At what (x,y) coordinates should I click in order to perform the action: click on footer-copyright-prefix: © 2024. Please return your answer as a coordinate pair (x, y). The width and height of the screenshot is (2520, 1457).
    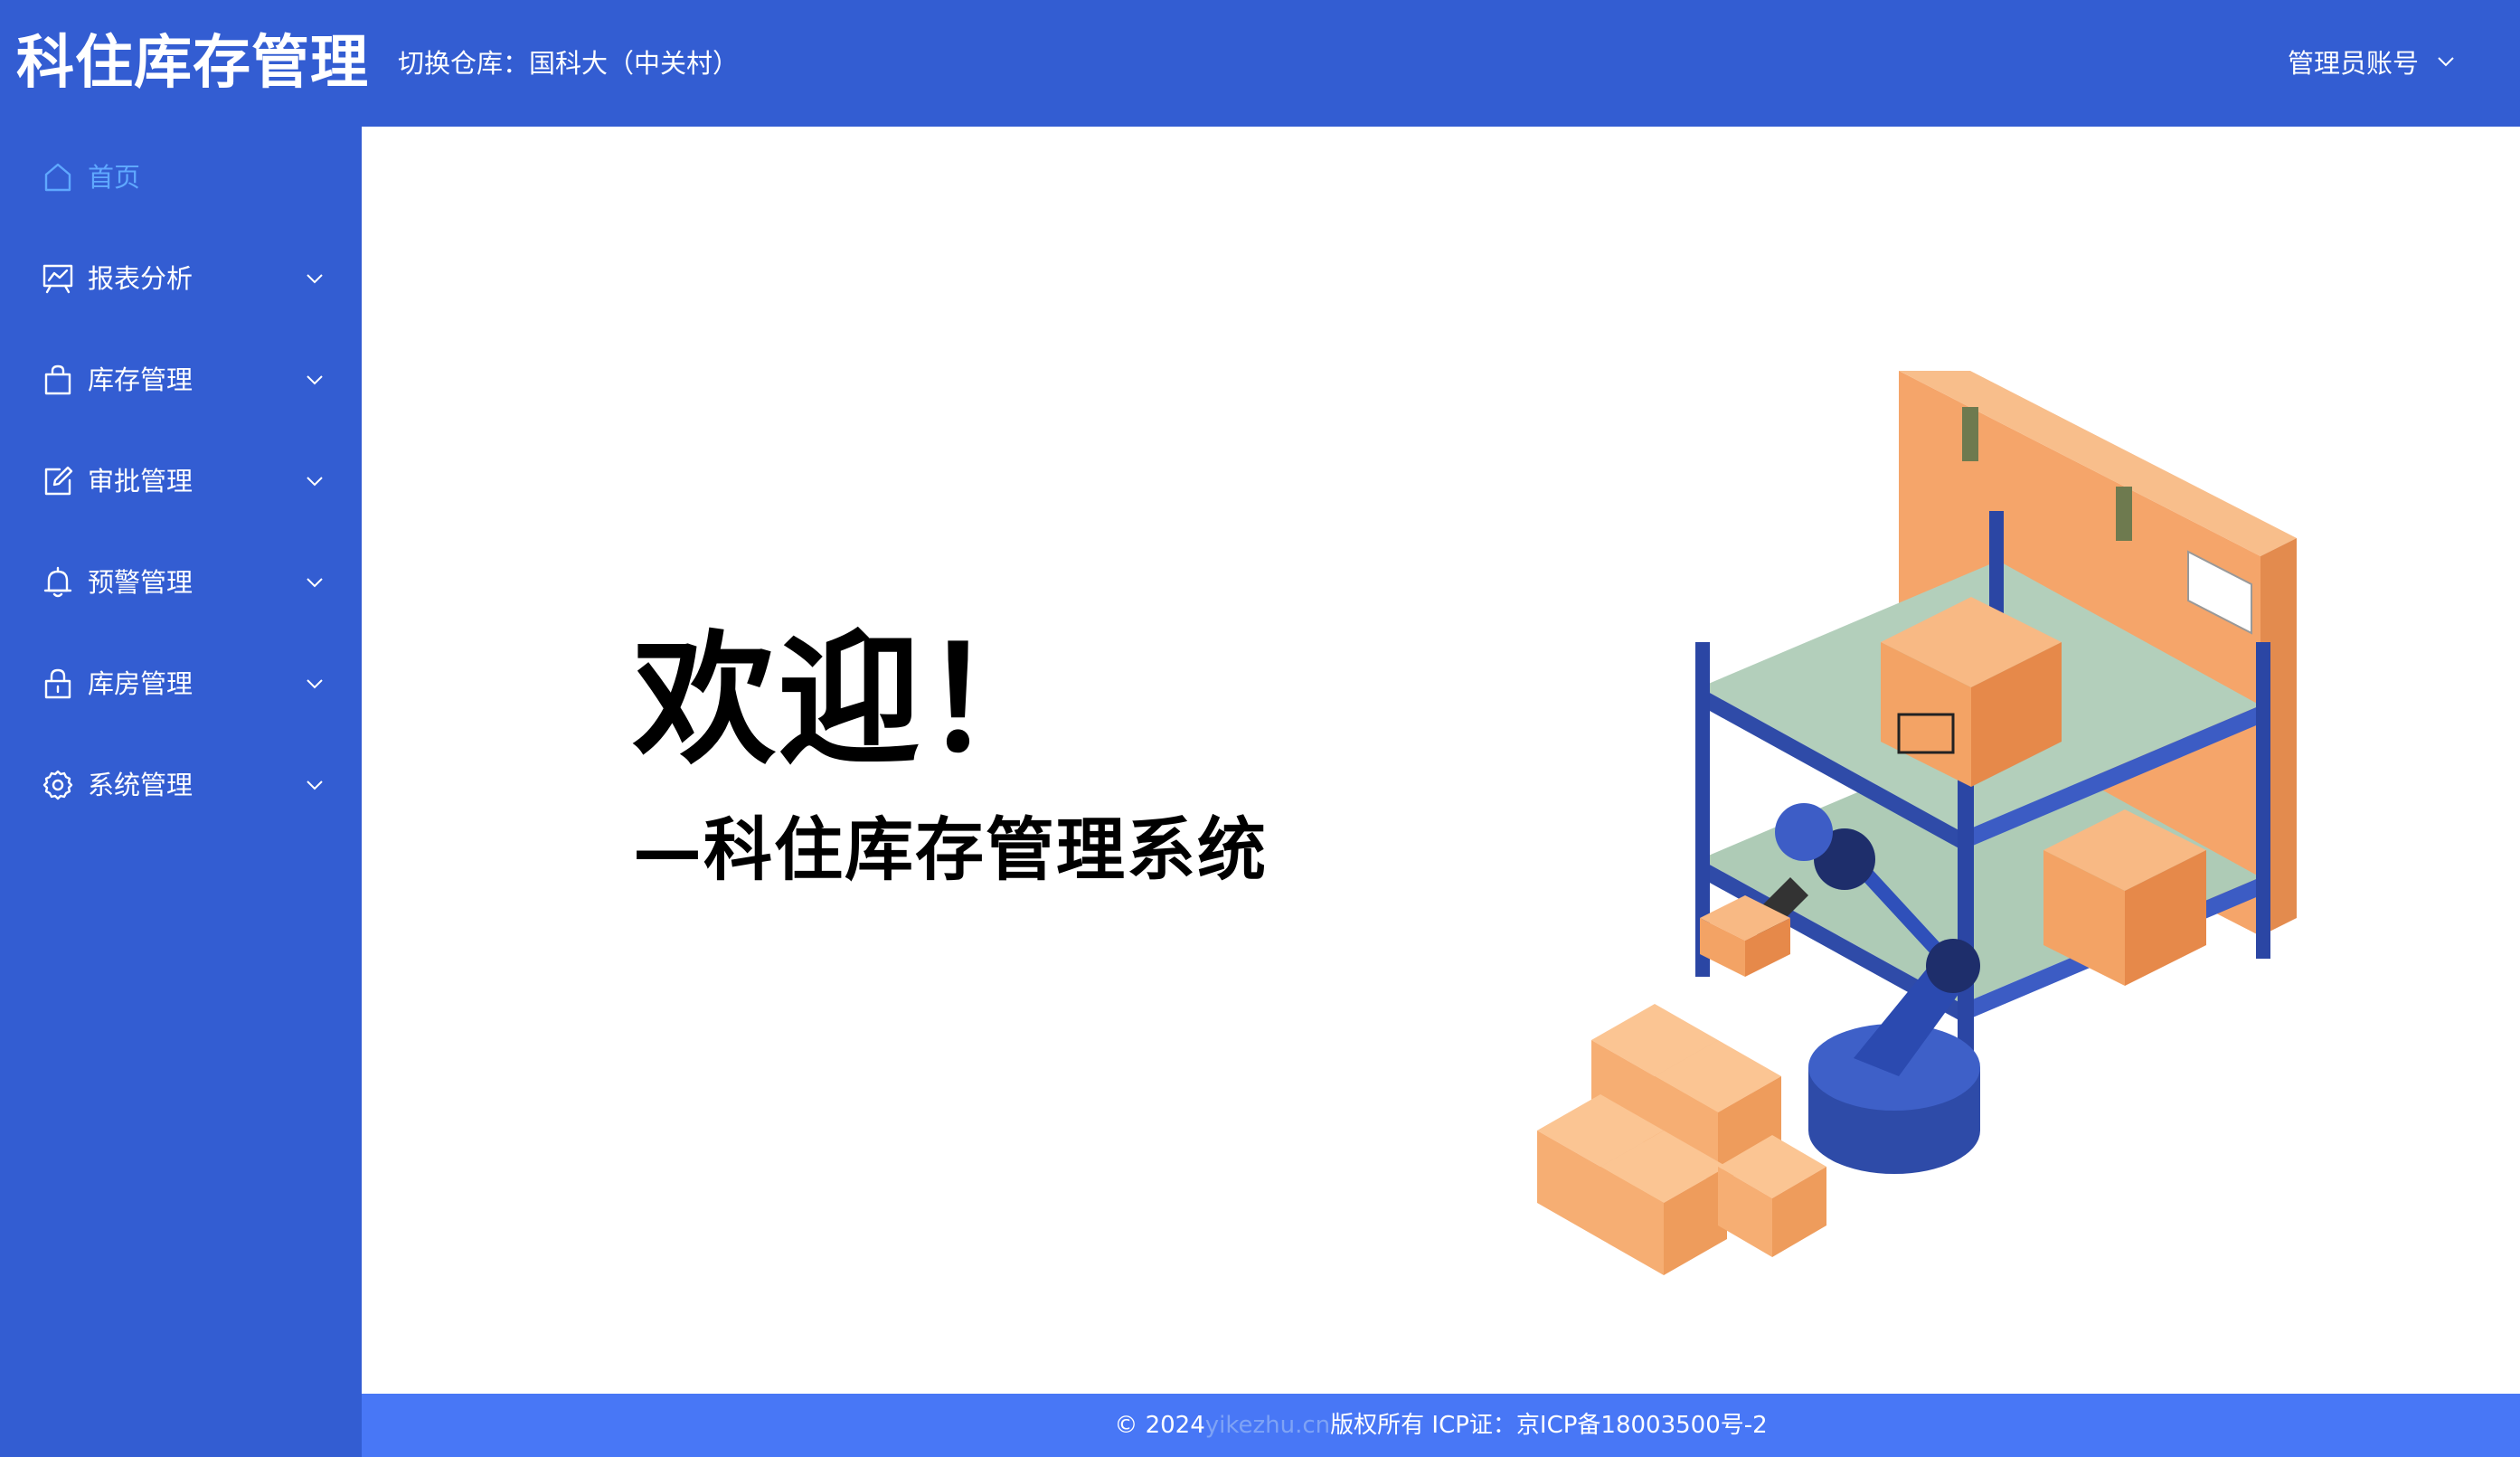
    Looking at the image, I should click on (1160, 1426).